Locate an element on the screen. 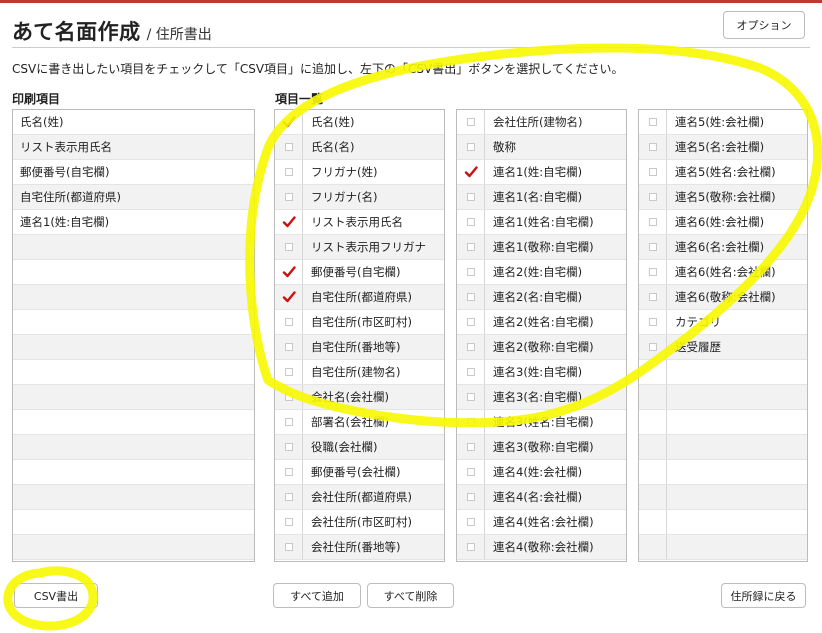  item-row: 連名3(名:自宅欄) is located at coordinates (541, 397).